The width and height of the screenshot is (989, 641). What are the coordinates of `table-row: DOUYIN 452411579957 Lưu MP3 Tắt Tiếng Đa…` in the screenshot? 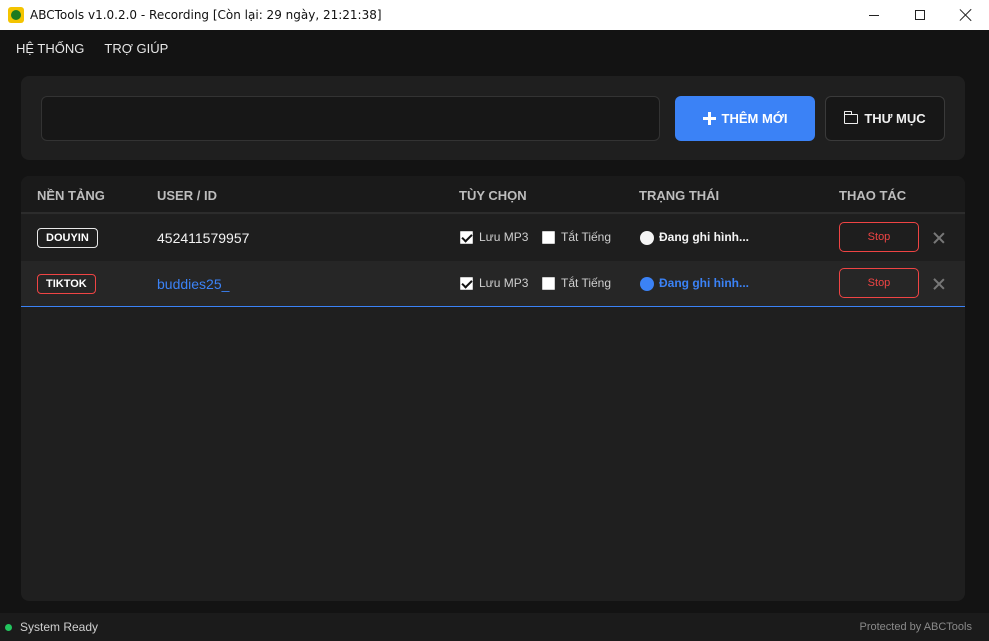 It's located at (493, 238).